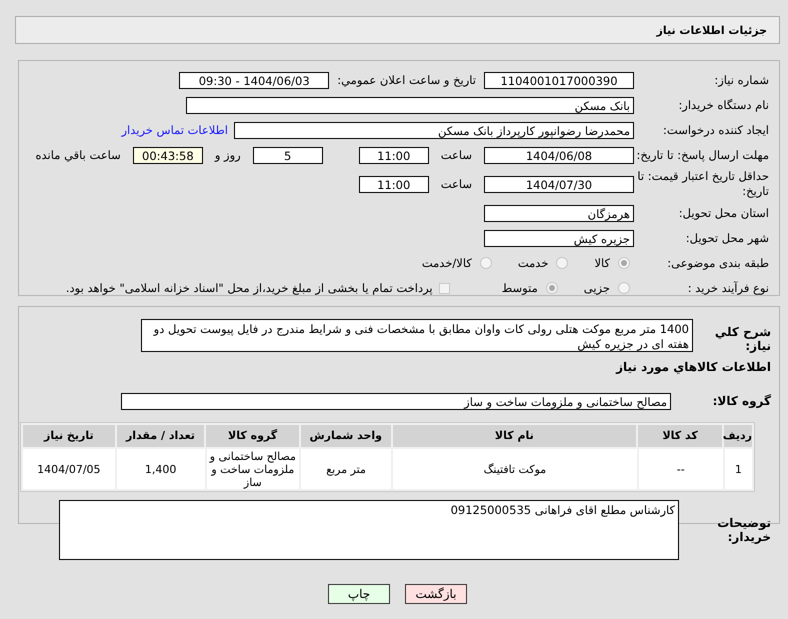  I want to click on table-cell: 1,400, so click(160, 469).